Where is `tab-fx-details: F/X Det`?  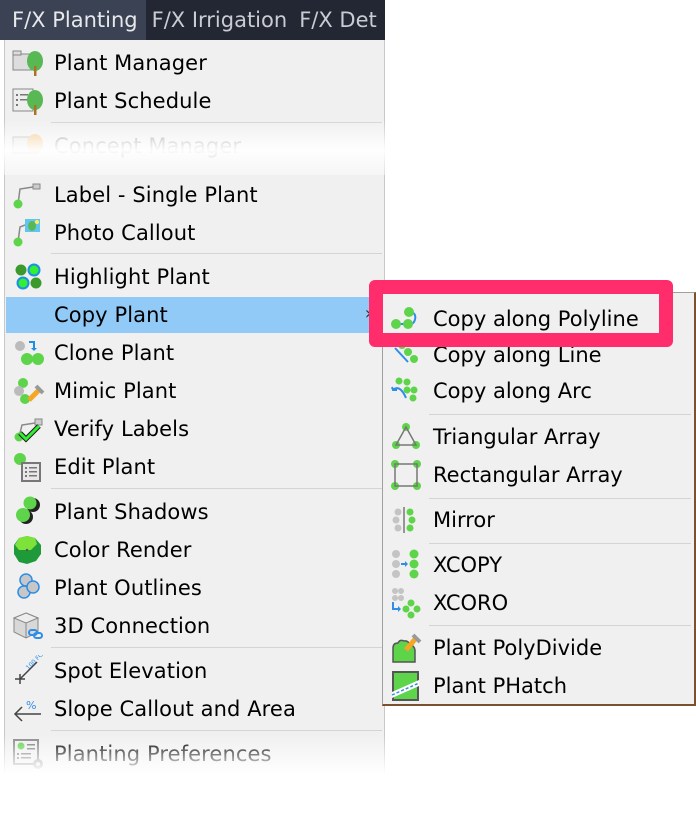
tab-fx-details: F/X Det is located at coordinates (338, 20).